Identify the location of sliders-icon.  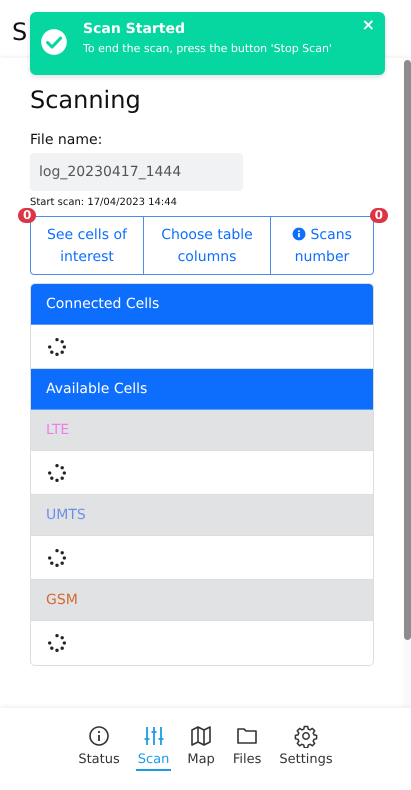
(154, 736).